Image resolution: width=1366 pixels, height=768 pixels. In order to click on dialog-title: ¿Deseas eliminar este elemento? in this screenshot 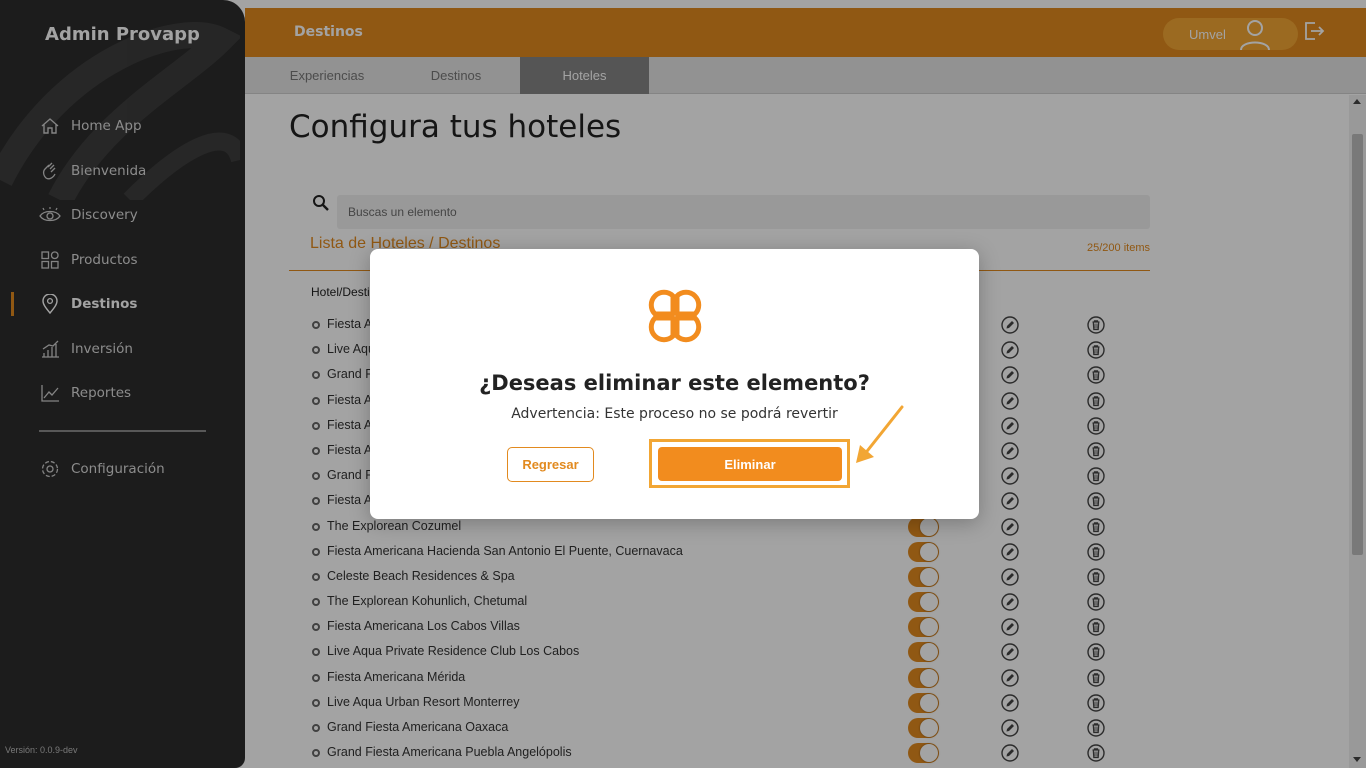, I will do `click(674, 383)`.